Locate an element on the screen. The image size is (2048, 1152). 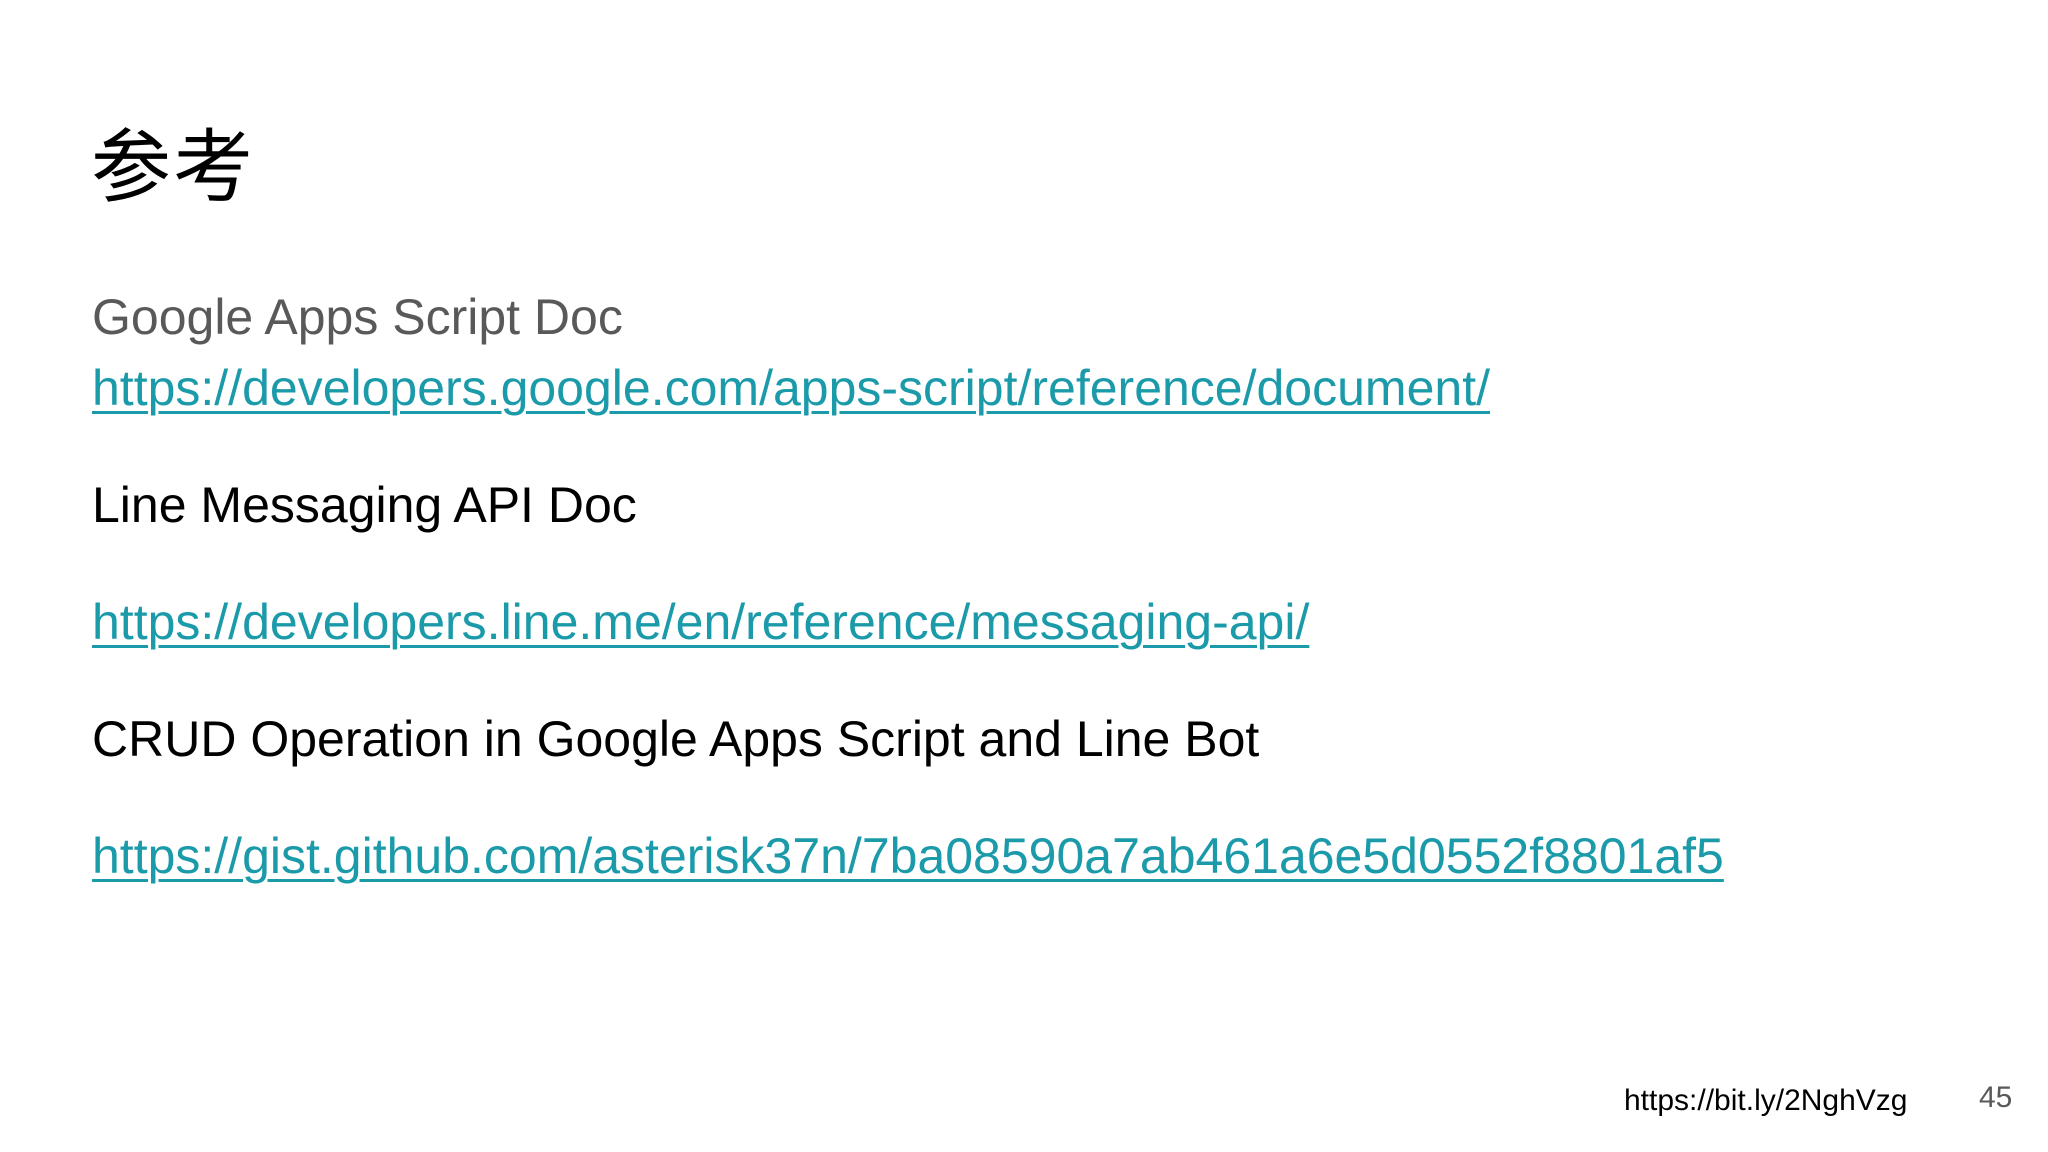
gas-doc-label: Google Apps Script Doc is located at coordinates (357, 317).